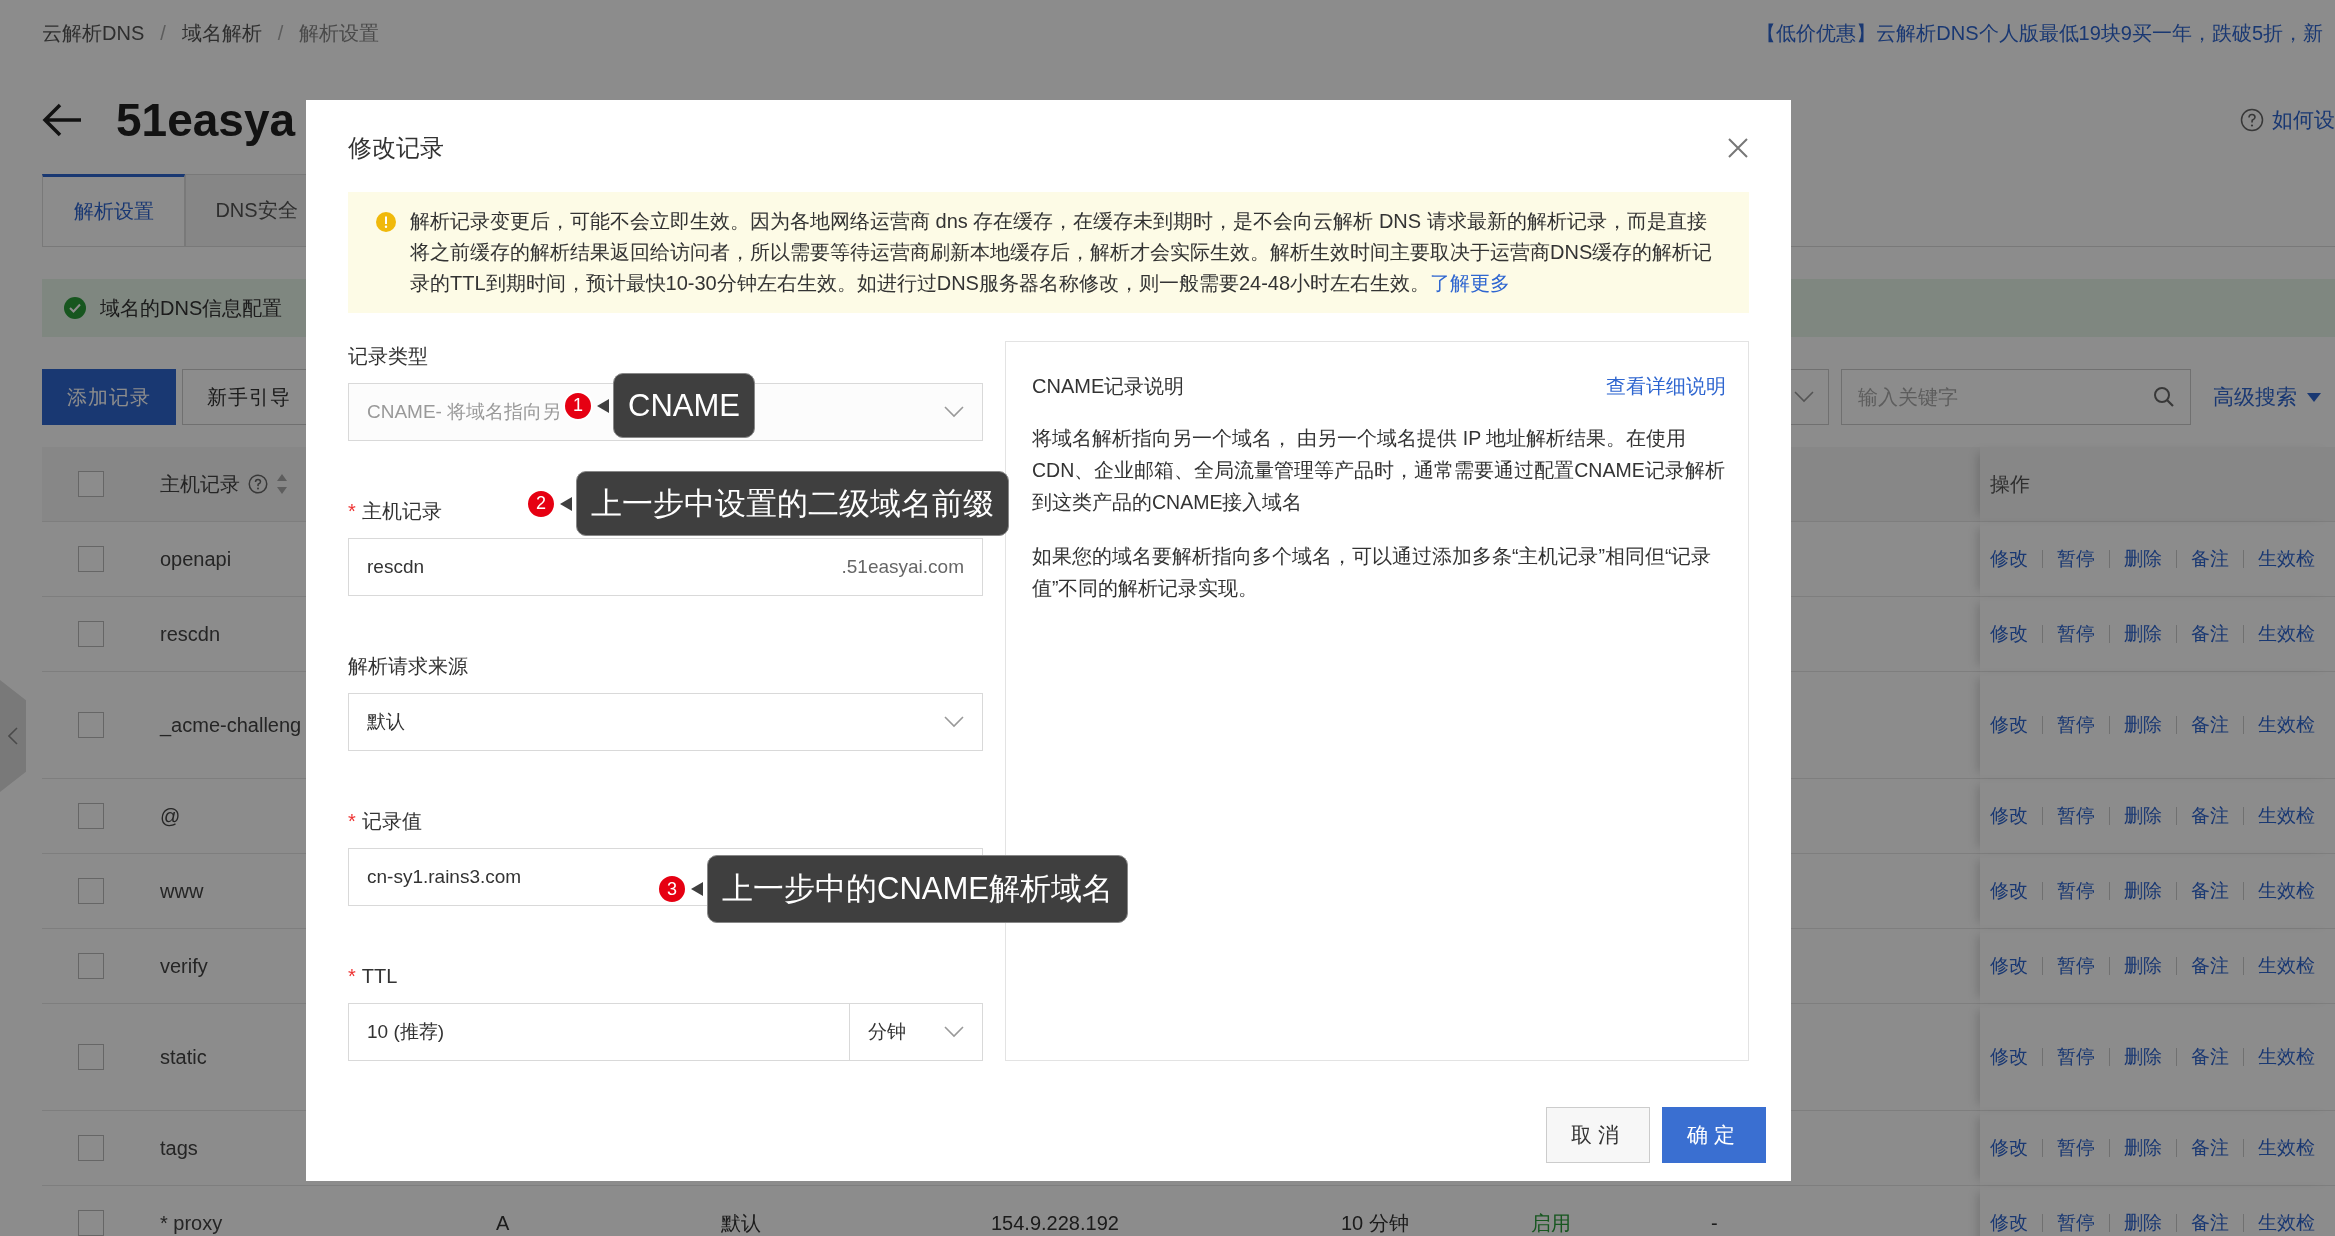  I want to click on callout: CNAME, so click(684, 405).